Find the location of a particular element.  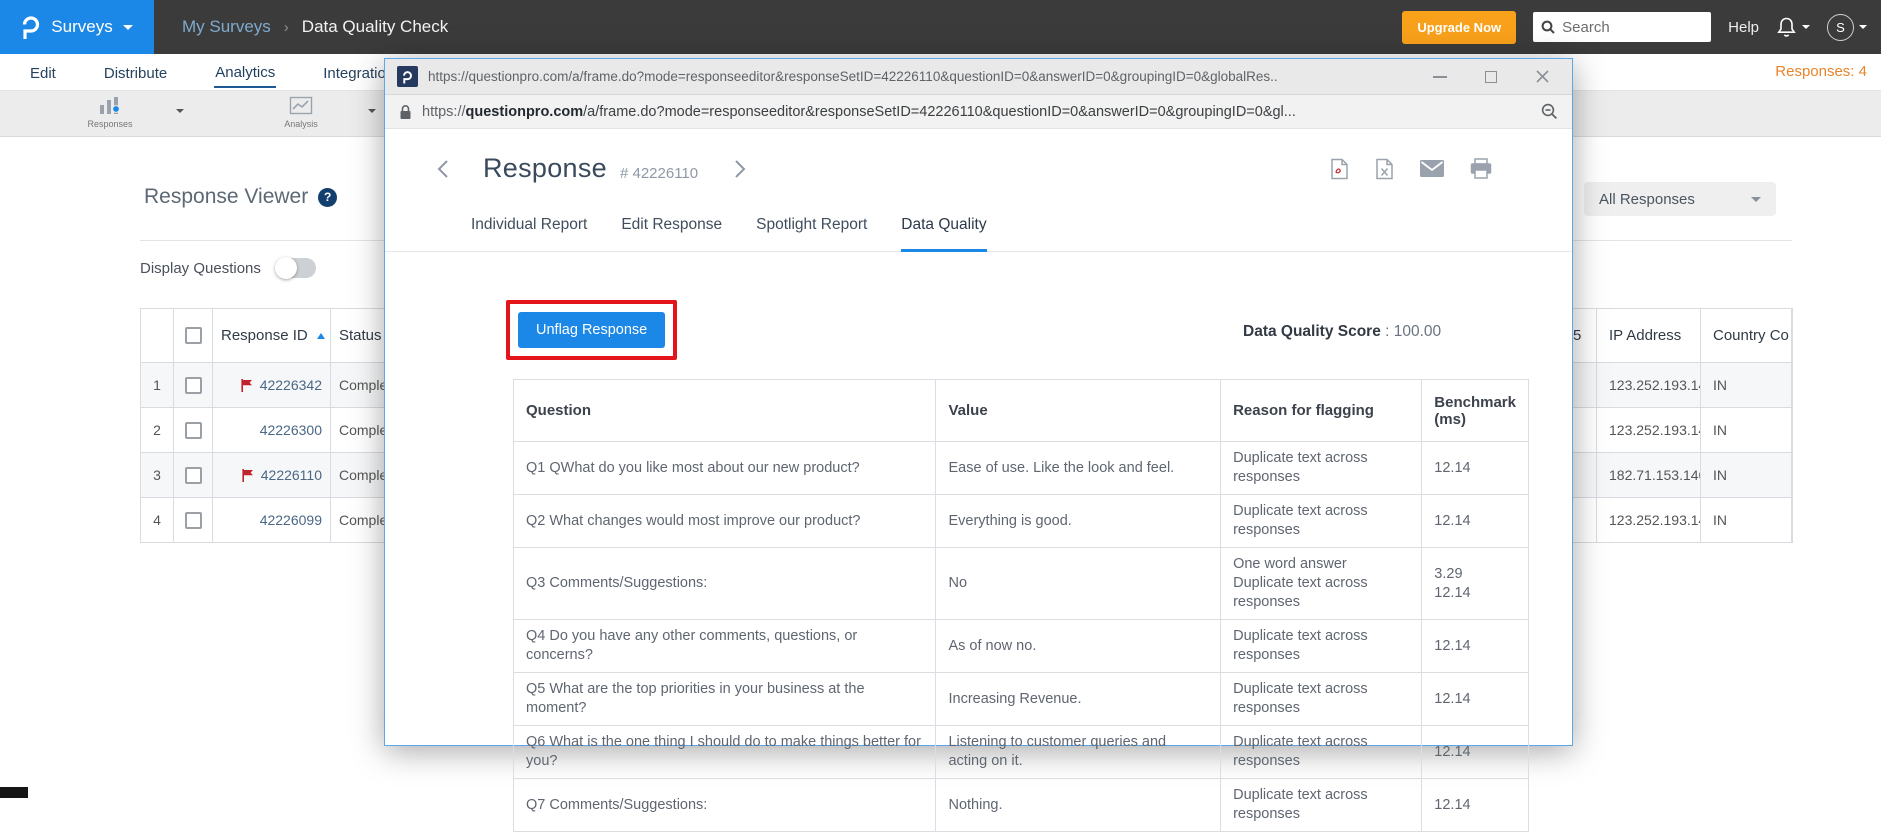

responses-tool-button: Responses is located at coordinates (110, 112).